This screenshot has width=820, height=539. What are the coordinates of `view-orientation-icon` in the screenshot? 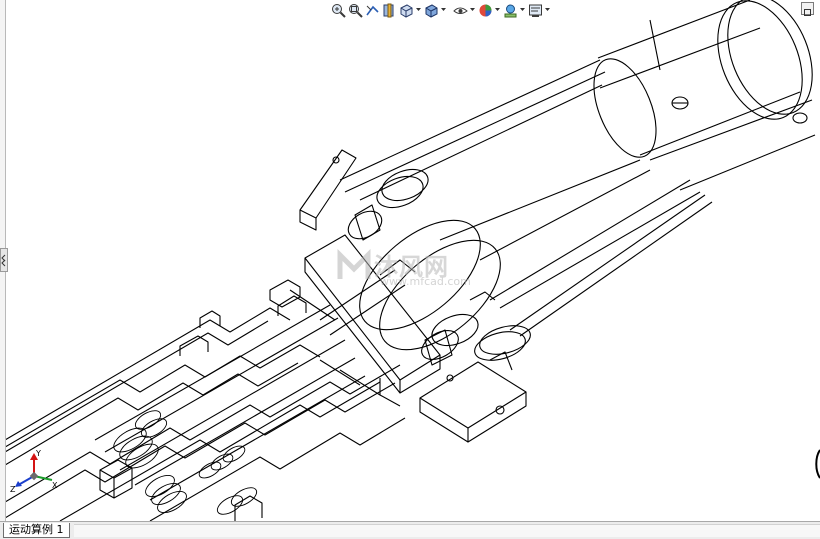 It's located at (406, 10).